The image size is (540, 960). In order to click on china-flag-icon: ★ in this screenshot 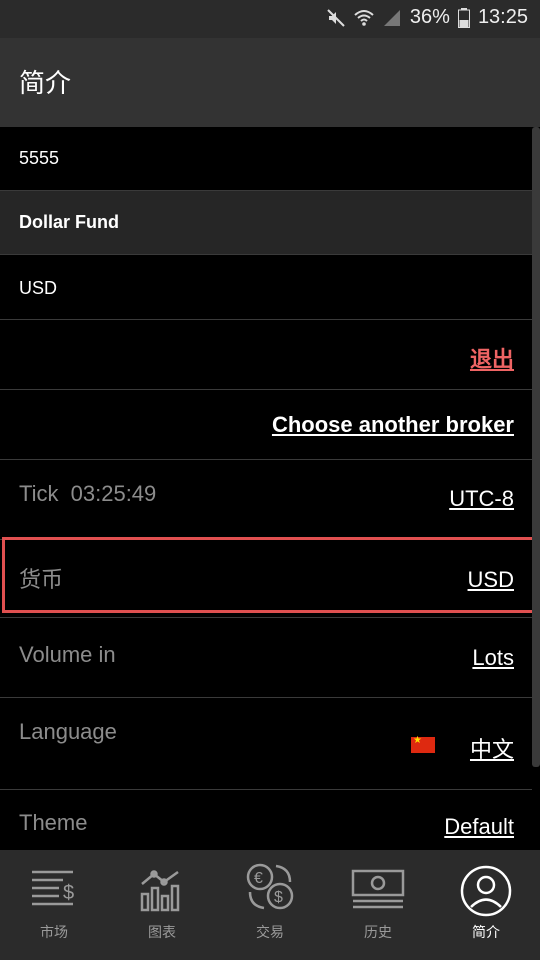, I will do `click(423, 744)`.